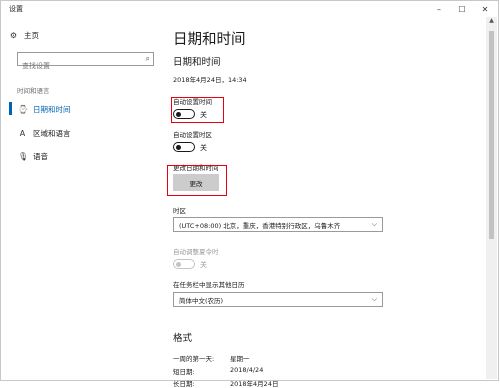 The image size is (500, 388). Describe the element at coordinates (52, 133) in the screenshot. I see `sidebar-item-label: 区域和语言` at that location.